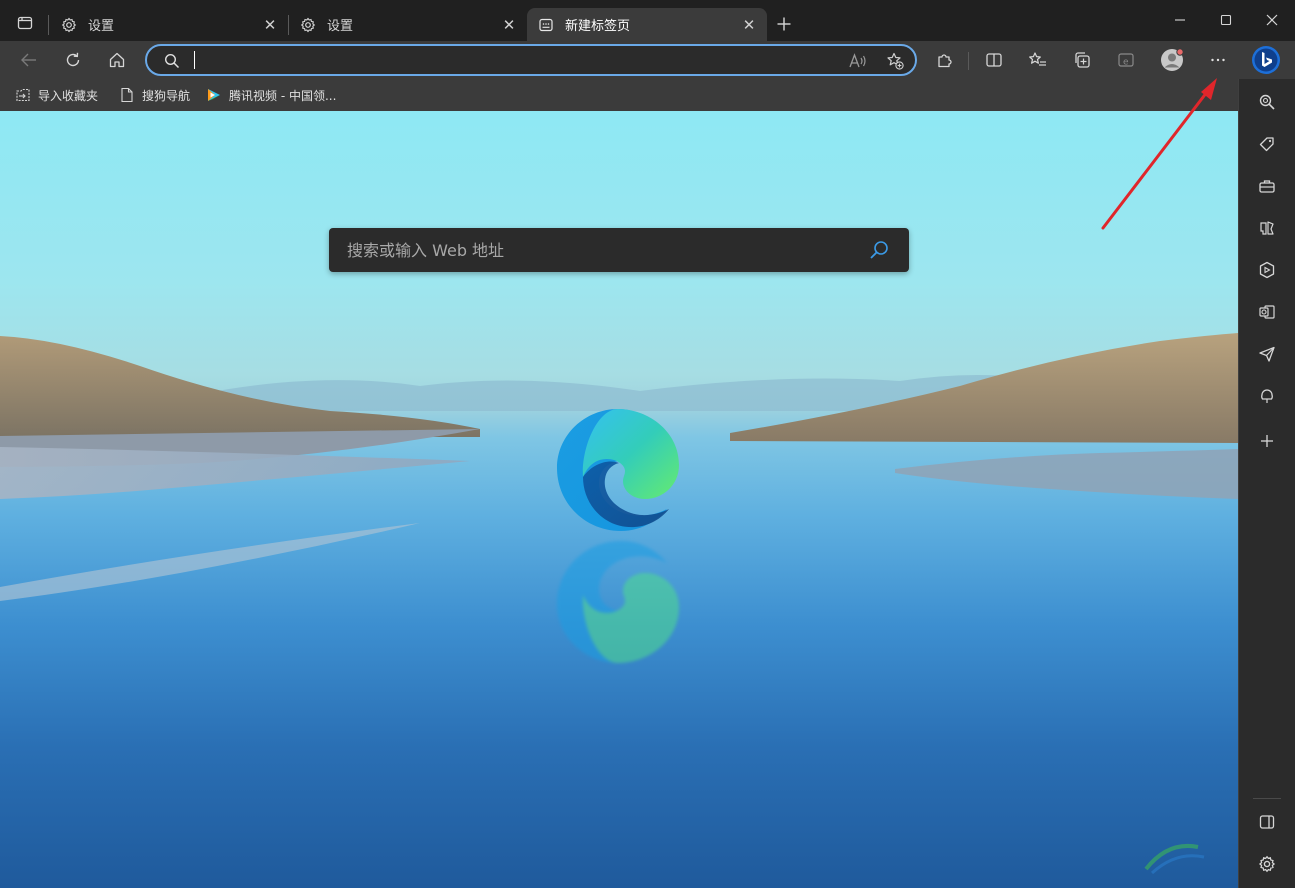 This screenshot has width=1295, height=888. Describe the element at coordinates (1174, 859) in the screenshot. I see `site-watermark-logo` at that location.